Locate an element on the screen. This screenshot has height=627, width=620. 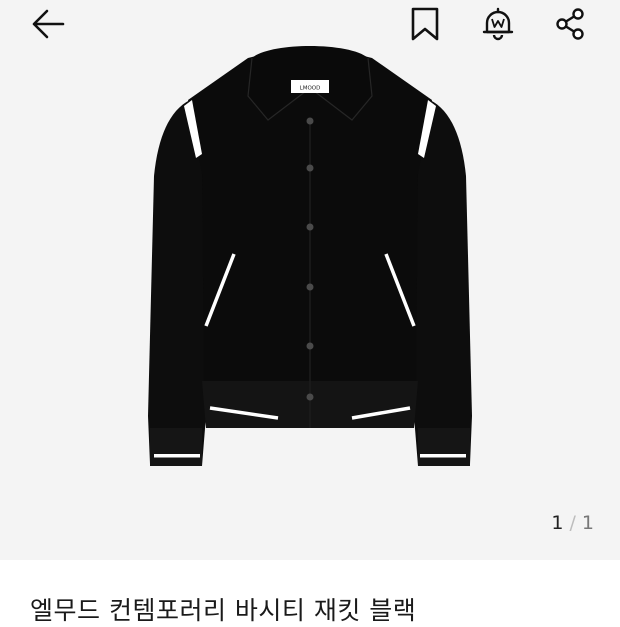
brand-label-text: LMOOD is located at coordinates (310, 89).